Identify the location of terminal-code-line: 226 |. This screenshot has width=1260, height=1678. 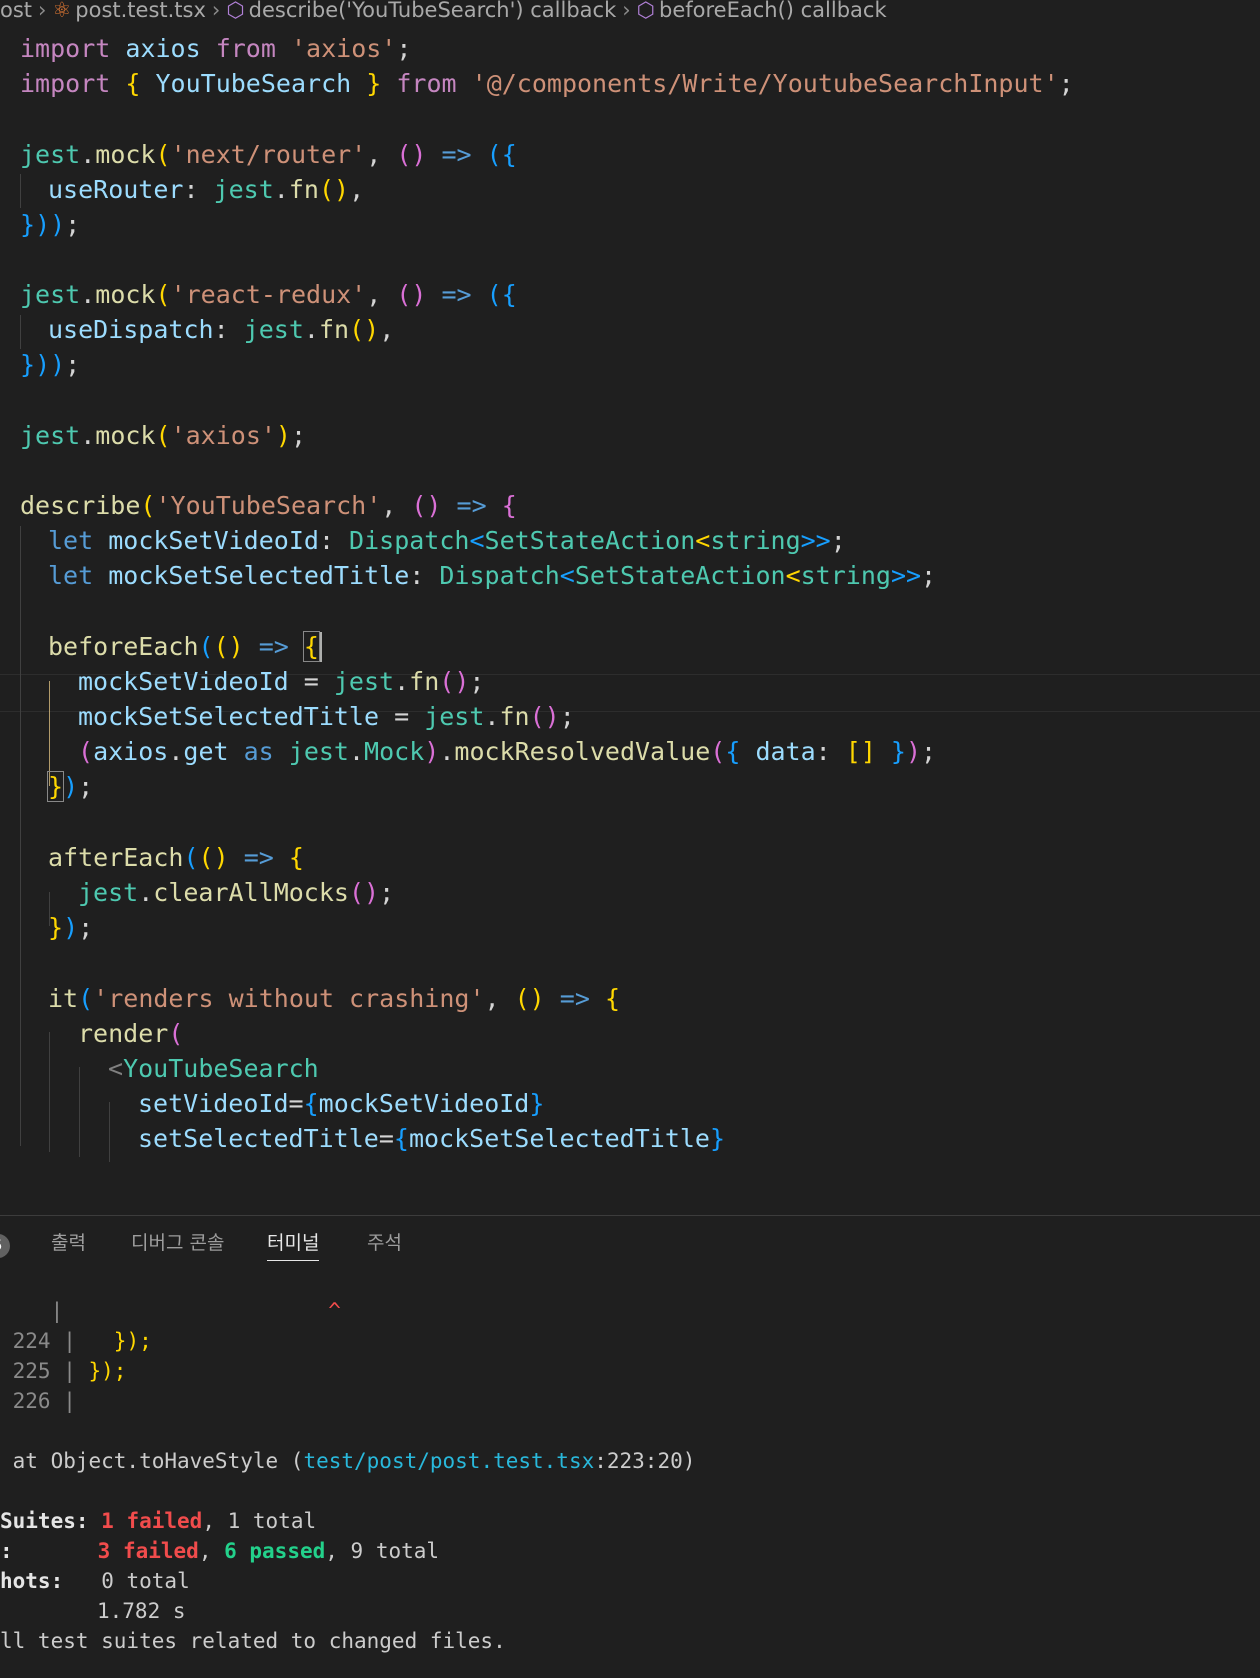
(38, 1401).